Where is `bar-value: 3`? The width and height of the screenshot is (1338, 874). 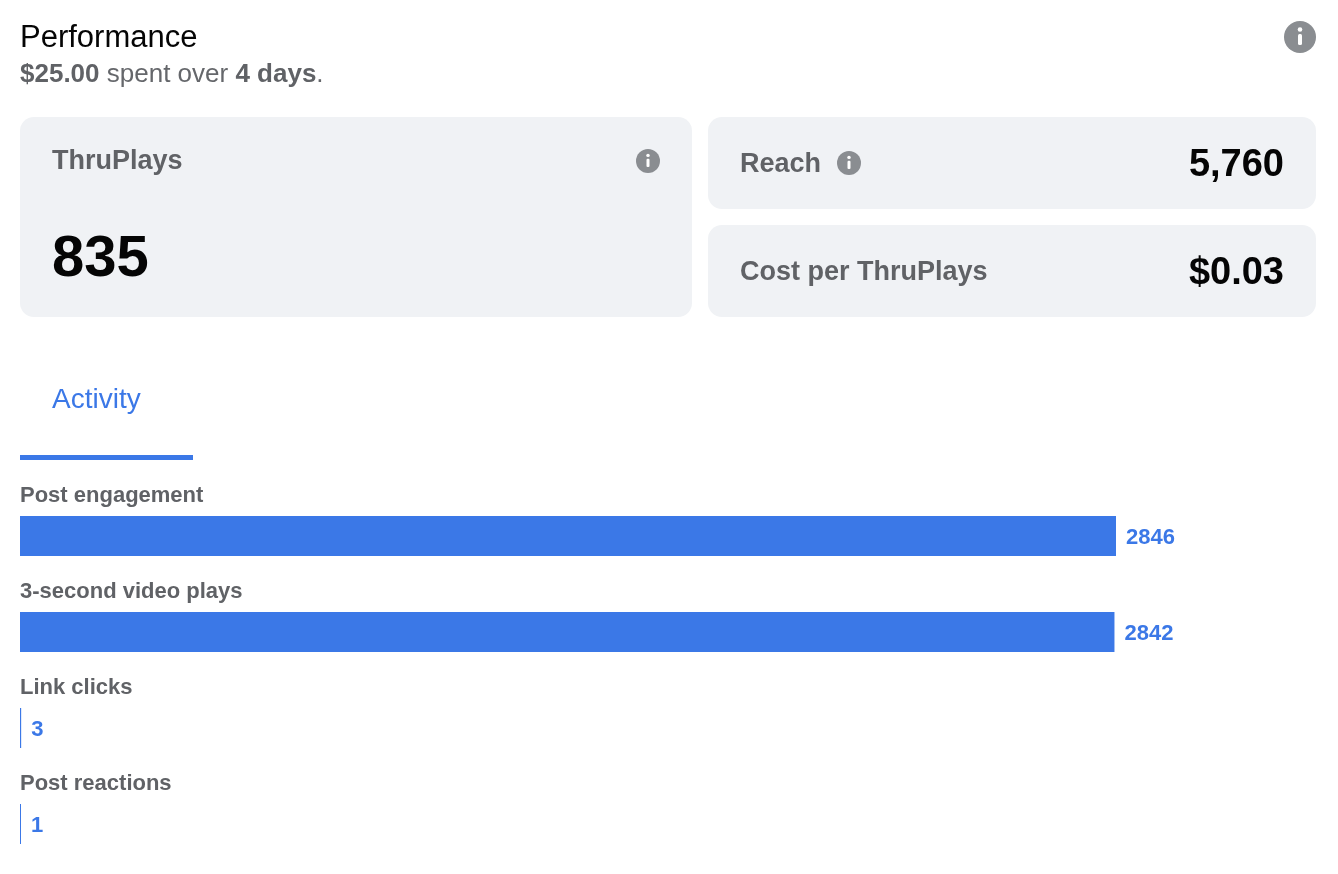 bar-value: 3 is located at coordinates (37, 728).